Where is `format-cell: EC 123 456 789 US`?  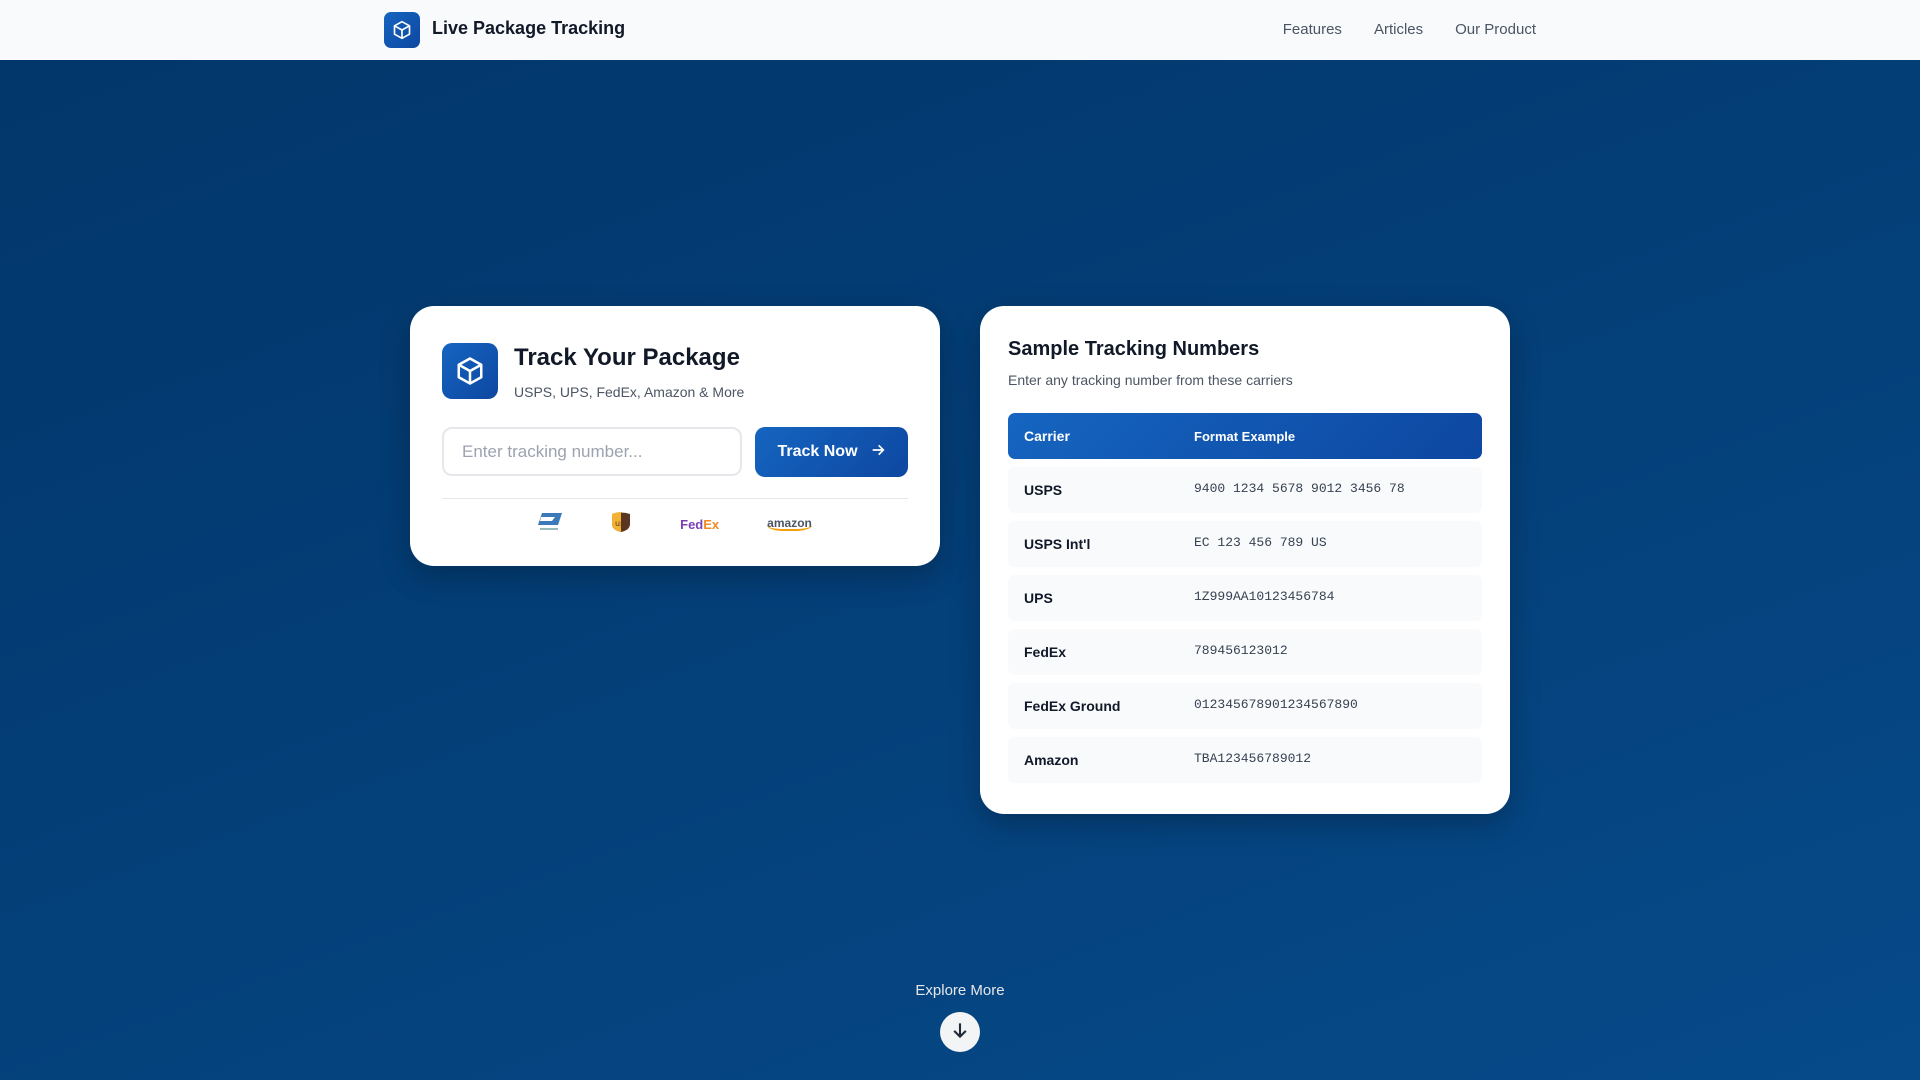 format-cell: EC 123 456 789 US is located at coordinates (1260, 542).